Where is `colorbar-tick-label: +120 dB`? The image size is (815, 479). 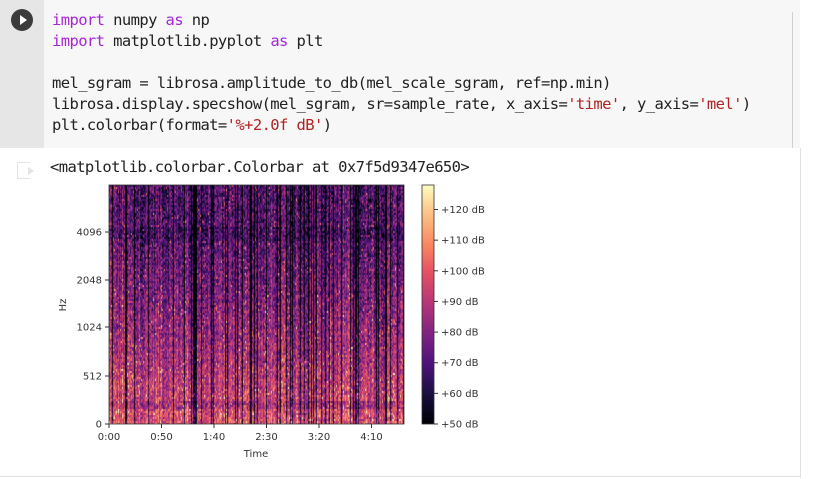
colorbar-tick-label: +120 dB is located at coordinates (463, 210).